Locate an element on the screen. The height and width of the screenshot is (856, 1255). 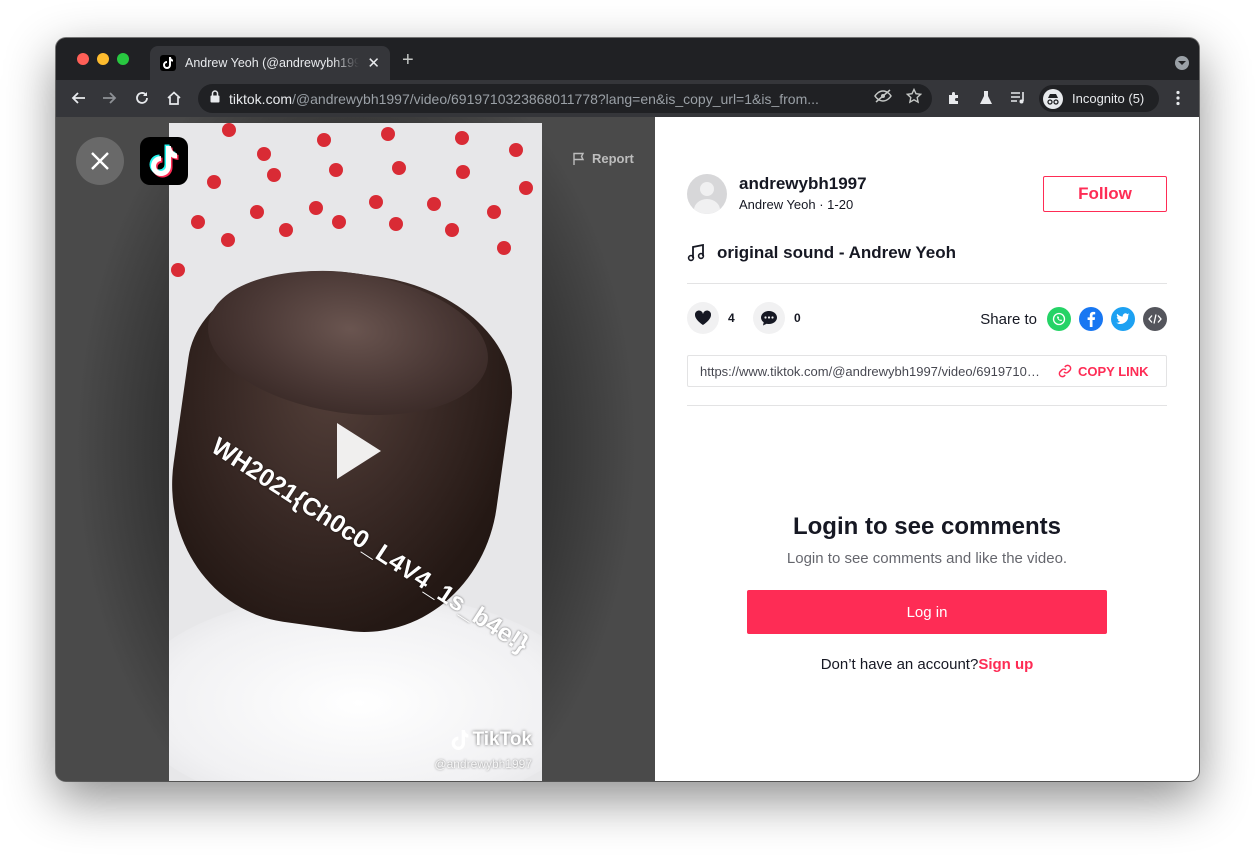
close-icon is located at coordinates (100, 161).